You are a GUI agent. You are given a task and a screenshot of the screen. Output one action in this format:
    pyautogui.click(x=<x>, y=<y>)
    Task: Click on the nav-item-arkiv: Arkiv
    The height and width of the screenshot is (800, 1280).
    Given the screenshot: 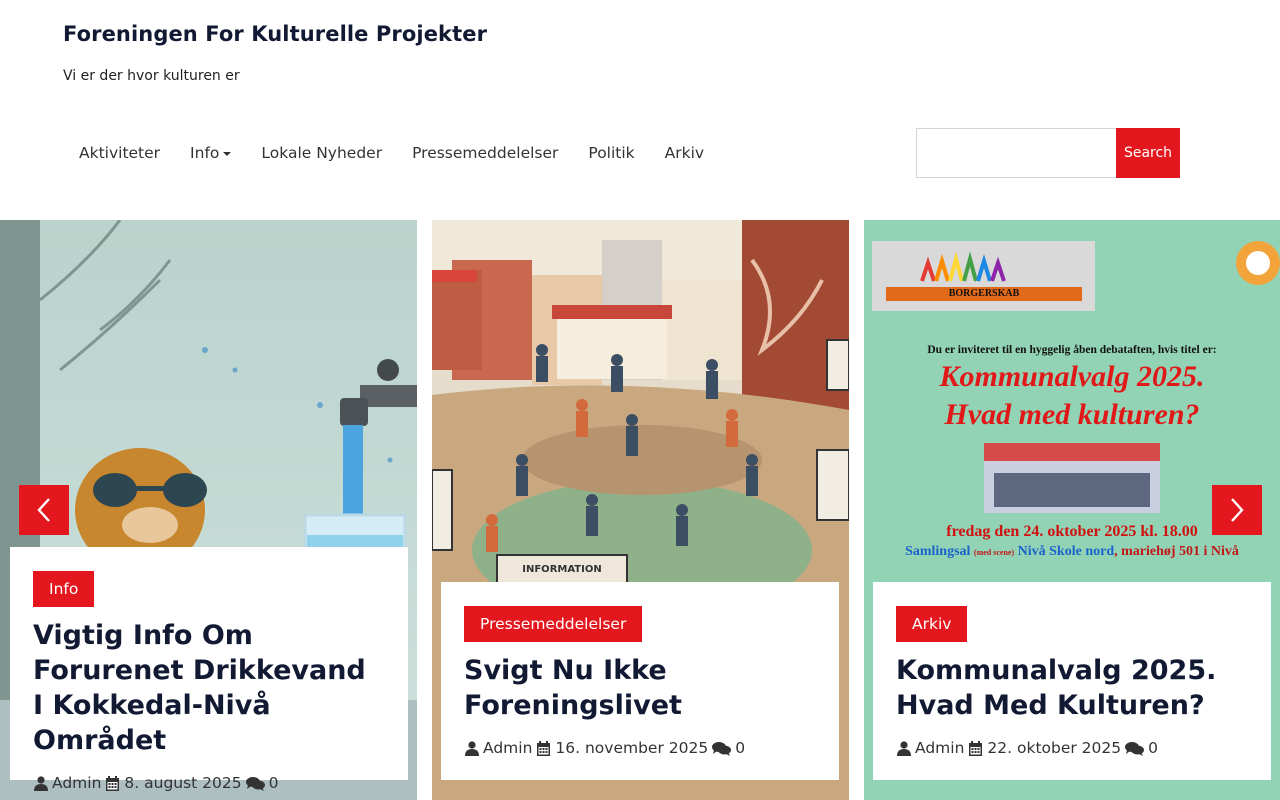 What is the action you would take?
    pyautogui.click(x=684, y=153)
    